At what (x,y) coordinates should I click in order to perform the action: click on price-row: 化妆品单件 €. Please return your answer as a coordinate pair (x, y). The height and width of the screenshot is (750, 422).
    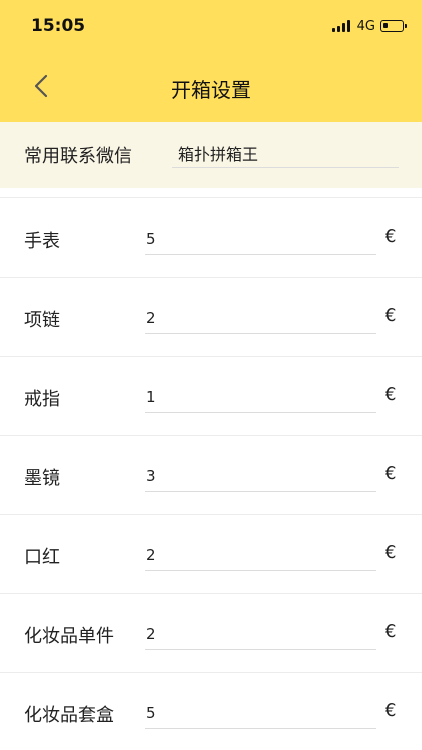
    Looking at the image, I should click on (211, 633).